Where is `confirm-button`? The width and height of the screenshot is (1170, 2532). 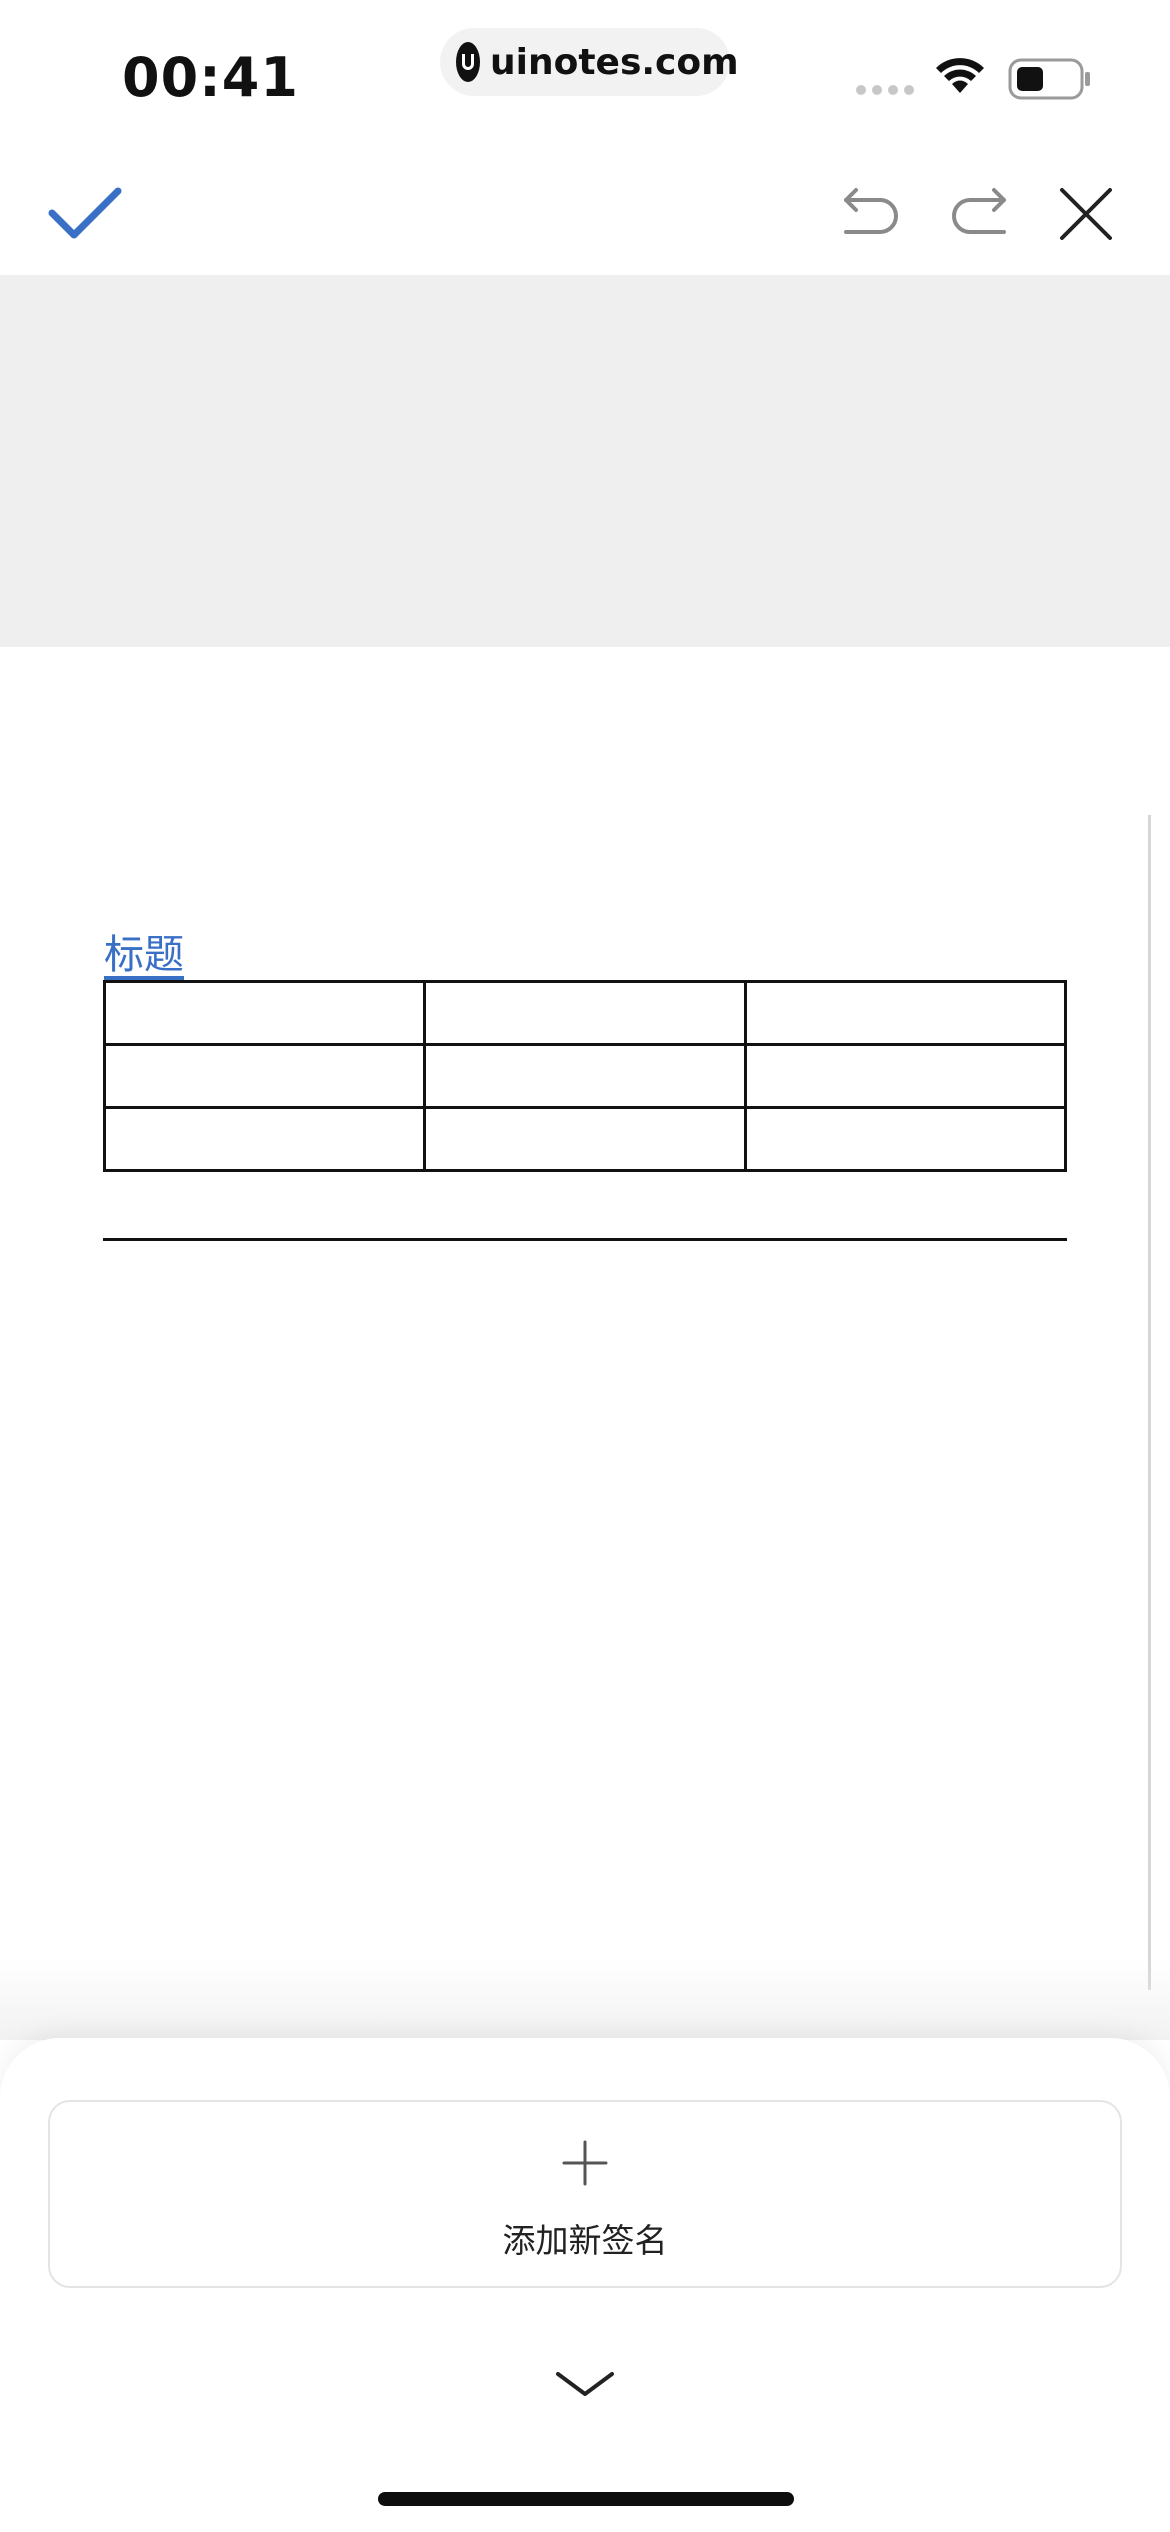 confirm-button is located at coordinates (85, 215).